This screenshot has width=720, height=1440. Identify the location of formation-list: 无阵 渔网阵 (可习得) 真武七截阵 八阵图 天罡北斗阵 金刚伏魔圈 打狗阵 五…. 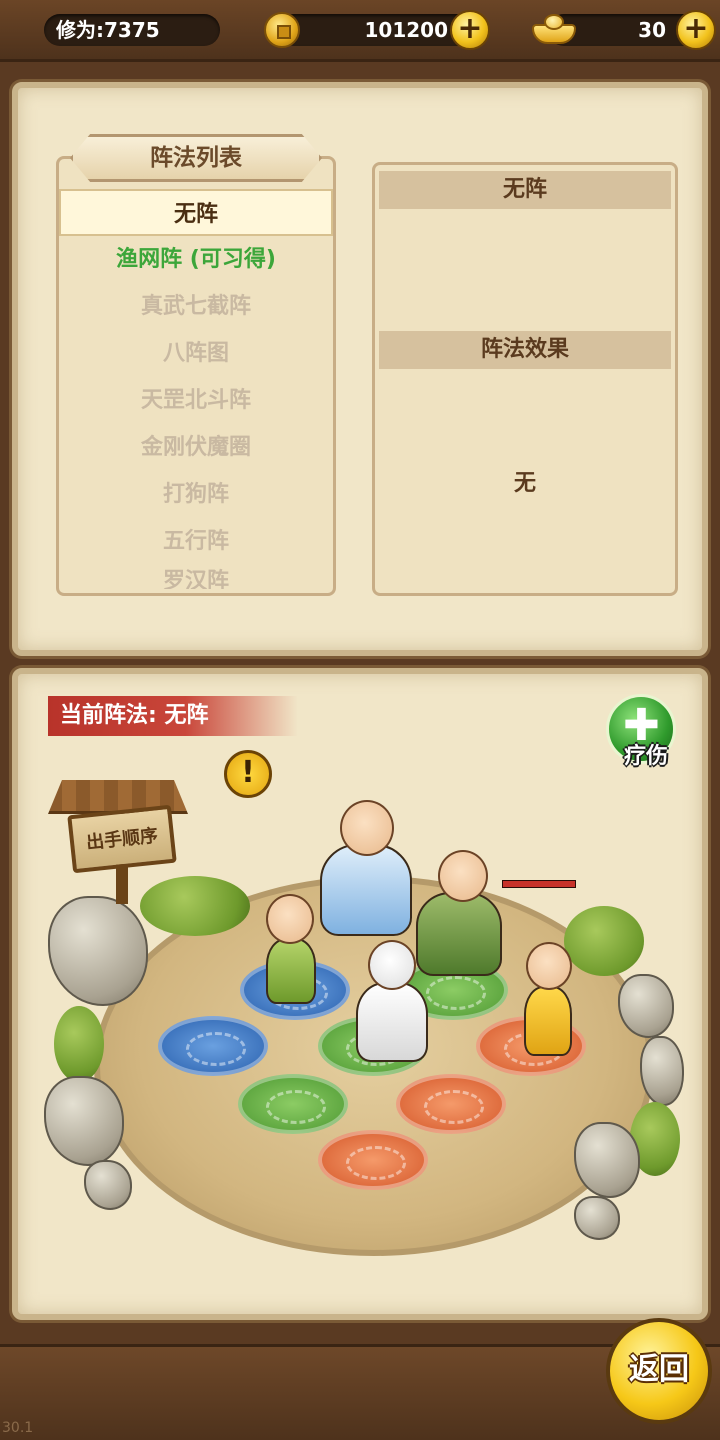
(196, 376).